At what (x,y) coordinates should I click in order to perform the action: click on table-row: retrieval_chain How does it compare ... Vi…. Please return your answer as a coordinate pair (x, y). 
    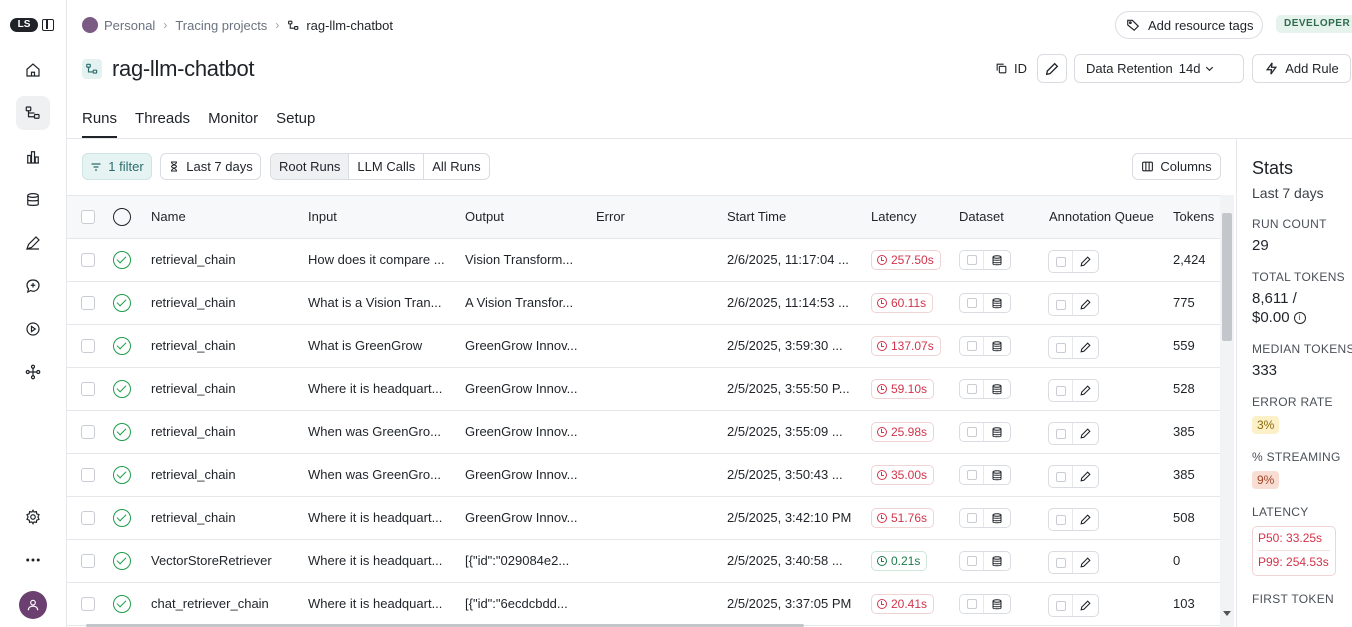
    Looking at the image, I should click on (643, 260).